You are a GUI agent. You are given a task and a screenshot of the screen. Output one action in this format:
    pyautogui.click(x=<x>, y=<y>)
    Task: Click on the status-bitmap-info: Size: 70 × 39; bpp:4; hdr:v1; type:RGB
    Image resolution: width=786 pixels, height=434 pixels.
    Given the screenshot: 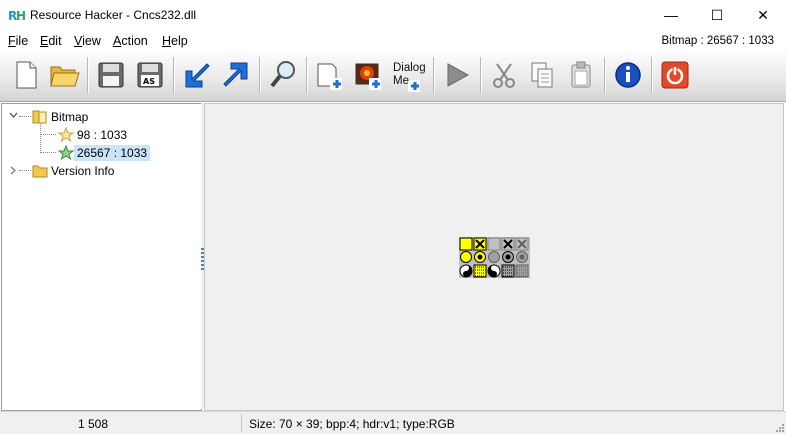 What is the action you would take?
    pyautogui.click(x=352, y=424)
    